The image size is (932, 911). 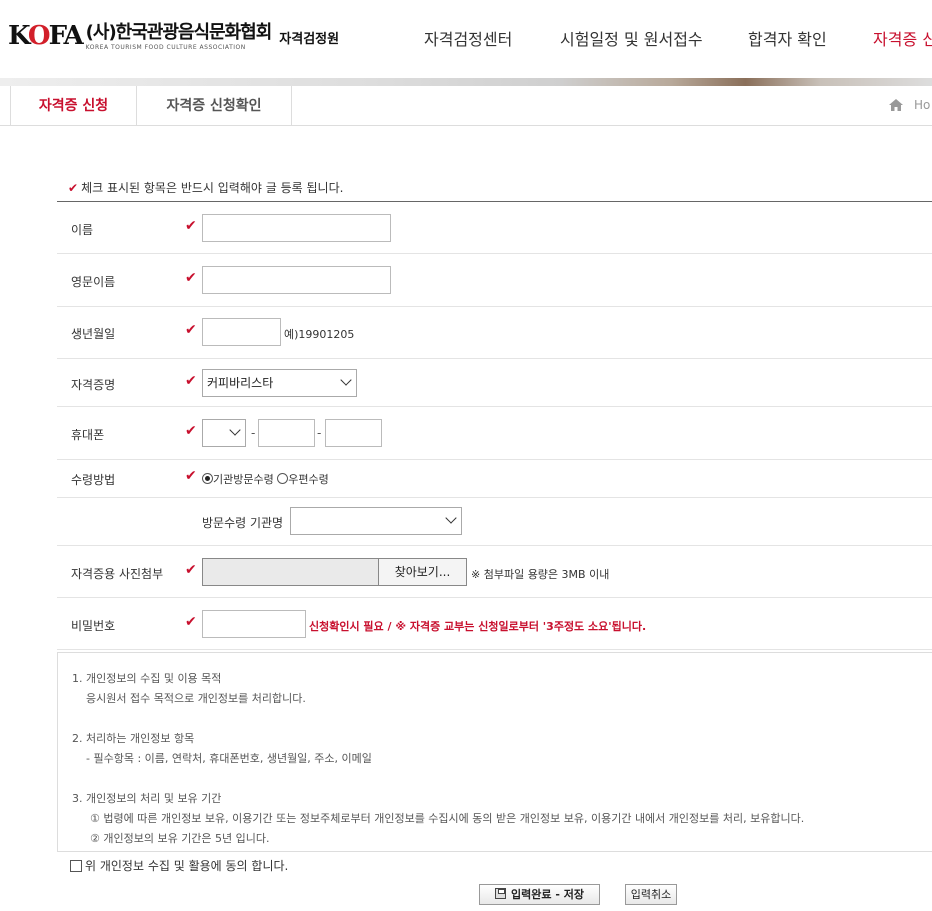 What do you see at coordinates (93, 385) in the screenshot?
I see `cert-label: 자격증명` at bounding box center [93, 385].